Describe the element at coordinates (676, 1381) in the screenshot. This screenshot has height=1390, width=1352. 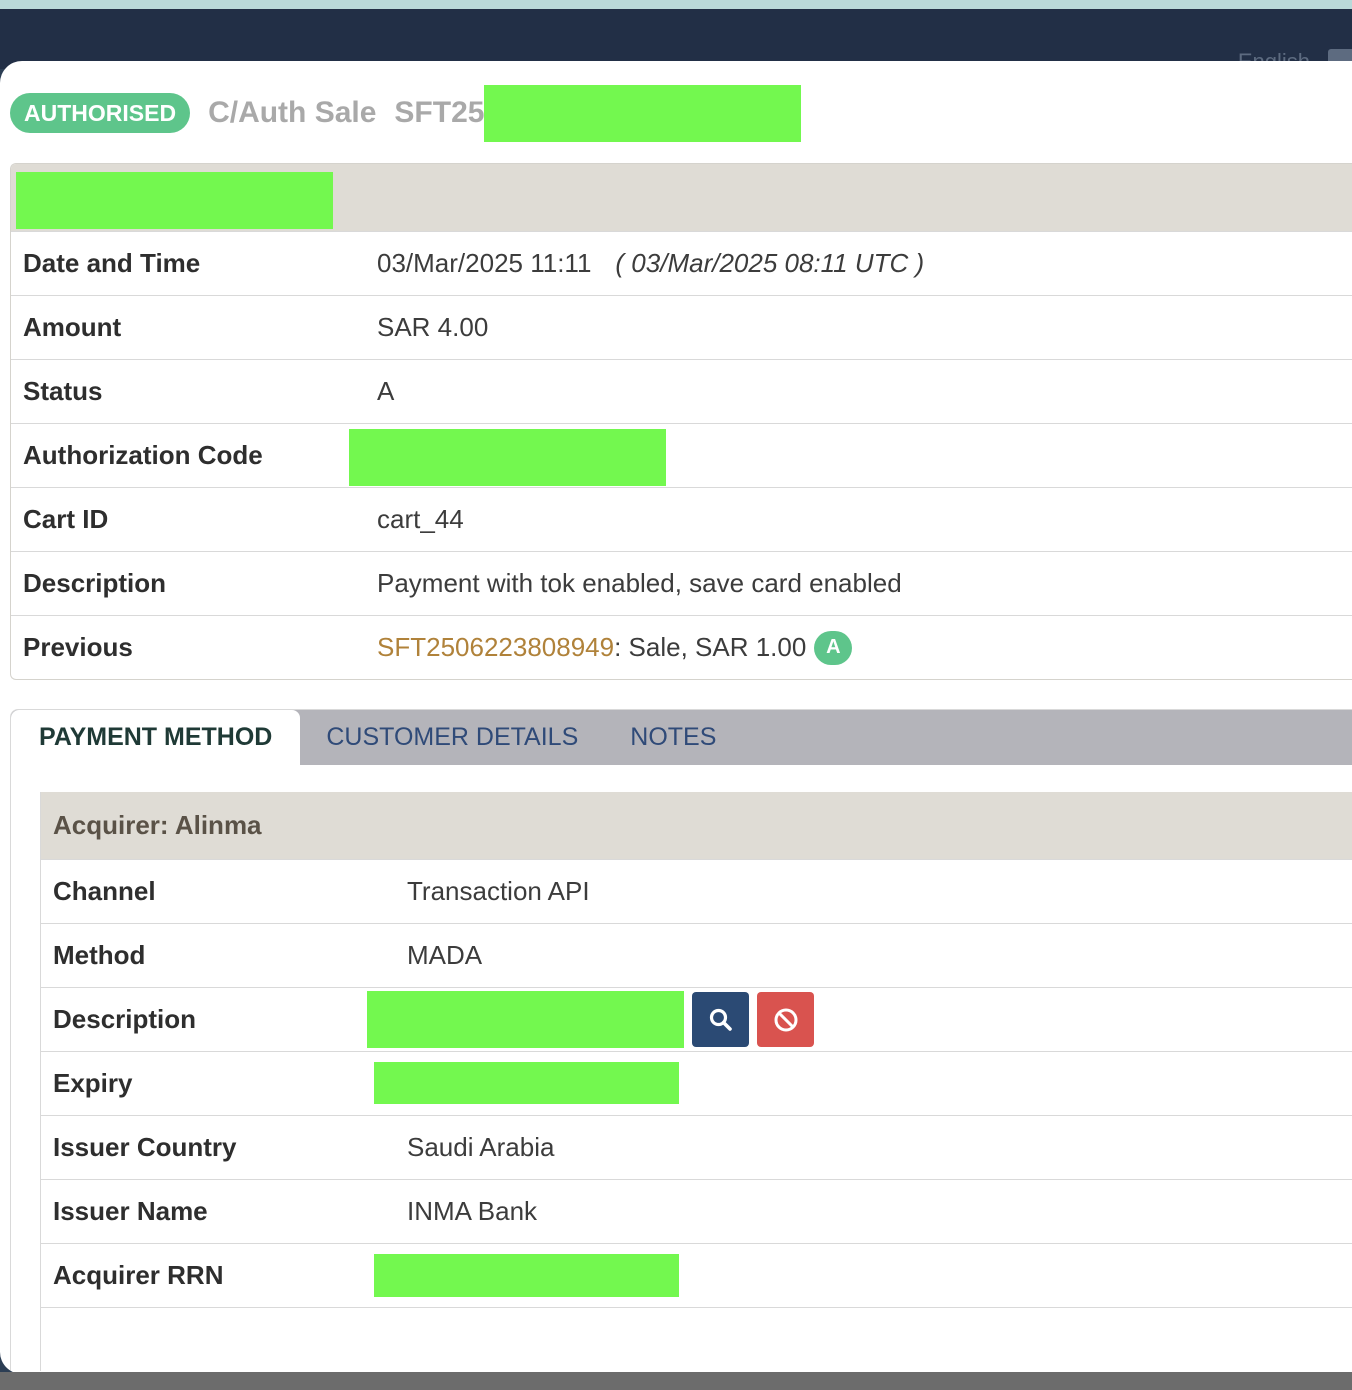
I see `bottom-backdrop` at that location.